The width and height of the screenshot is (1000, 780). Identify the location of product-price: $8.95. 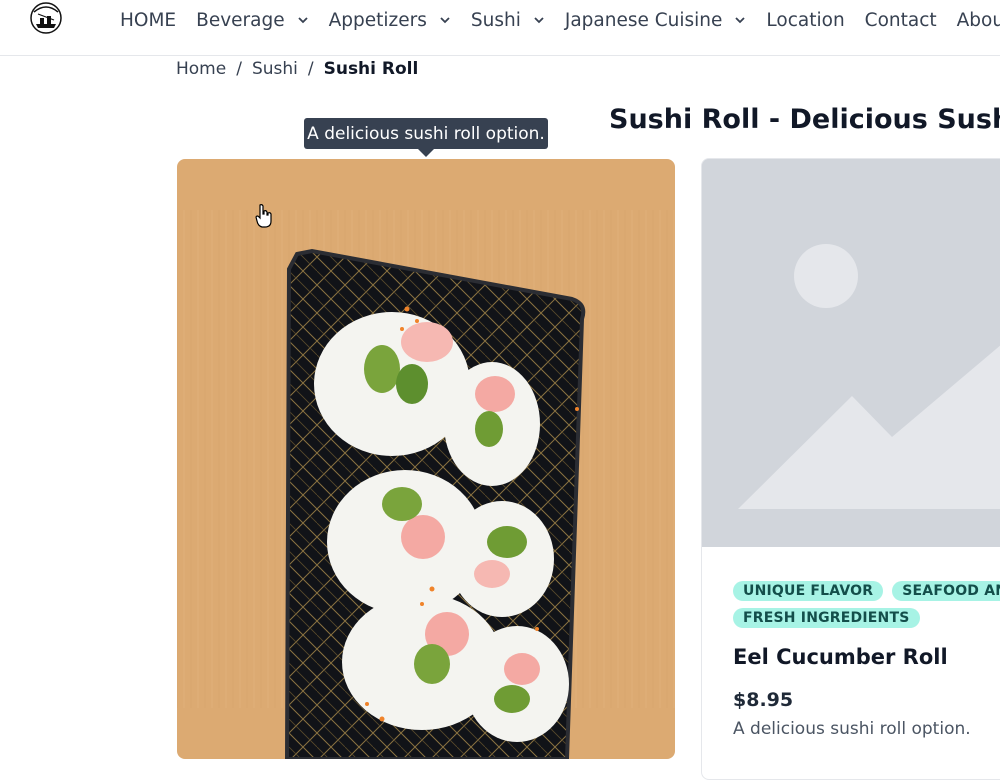
(763, 700).